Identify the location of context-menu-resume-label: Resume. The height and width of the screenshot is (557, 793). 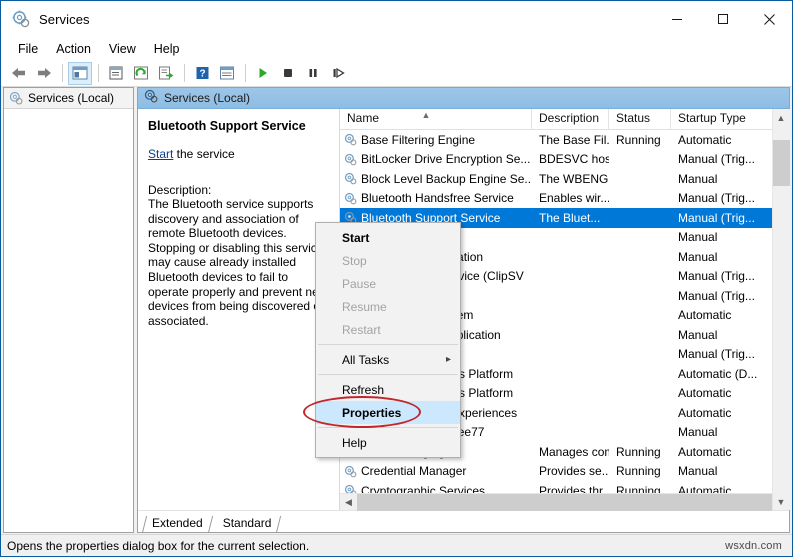
(364, 306).